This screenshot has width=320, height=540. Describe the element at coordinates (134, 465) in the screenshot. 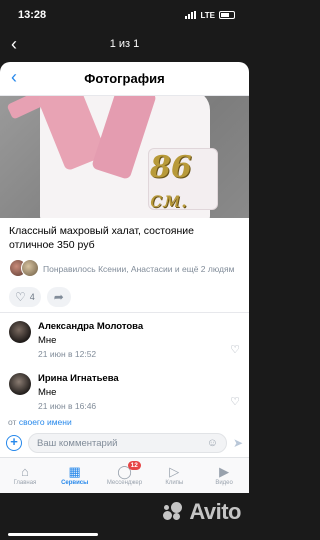

I see `unread-badge: 12` at that location.